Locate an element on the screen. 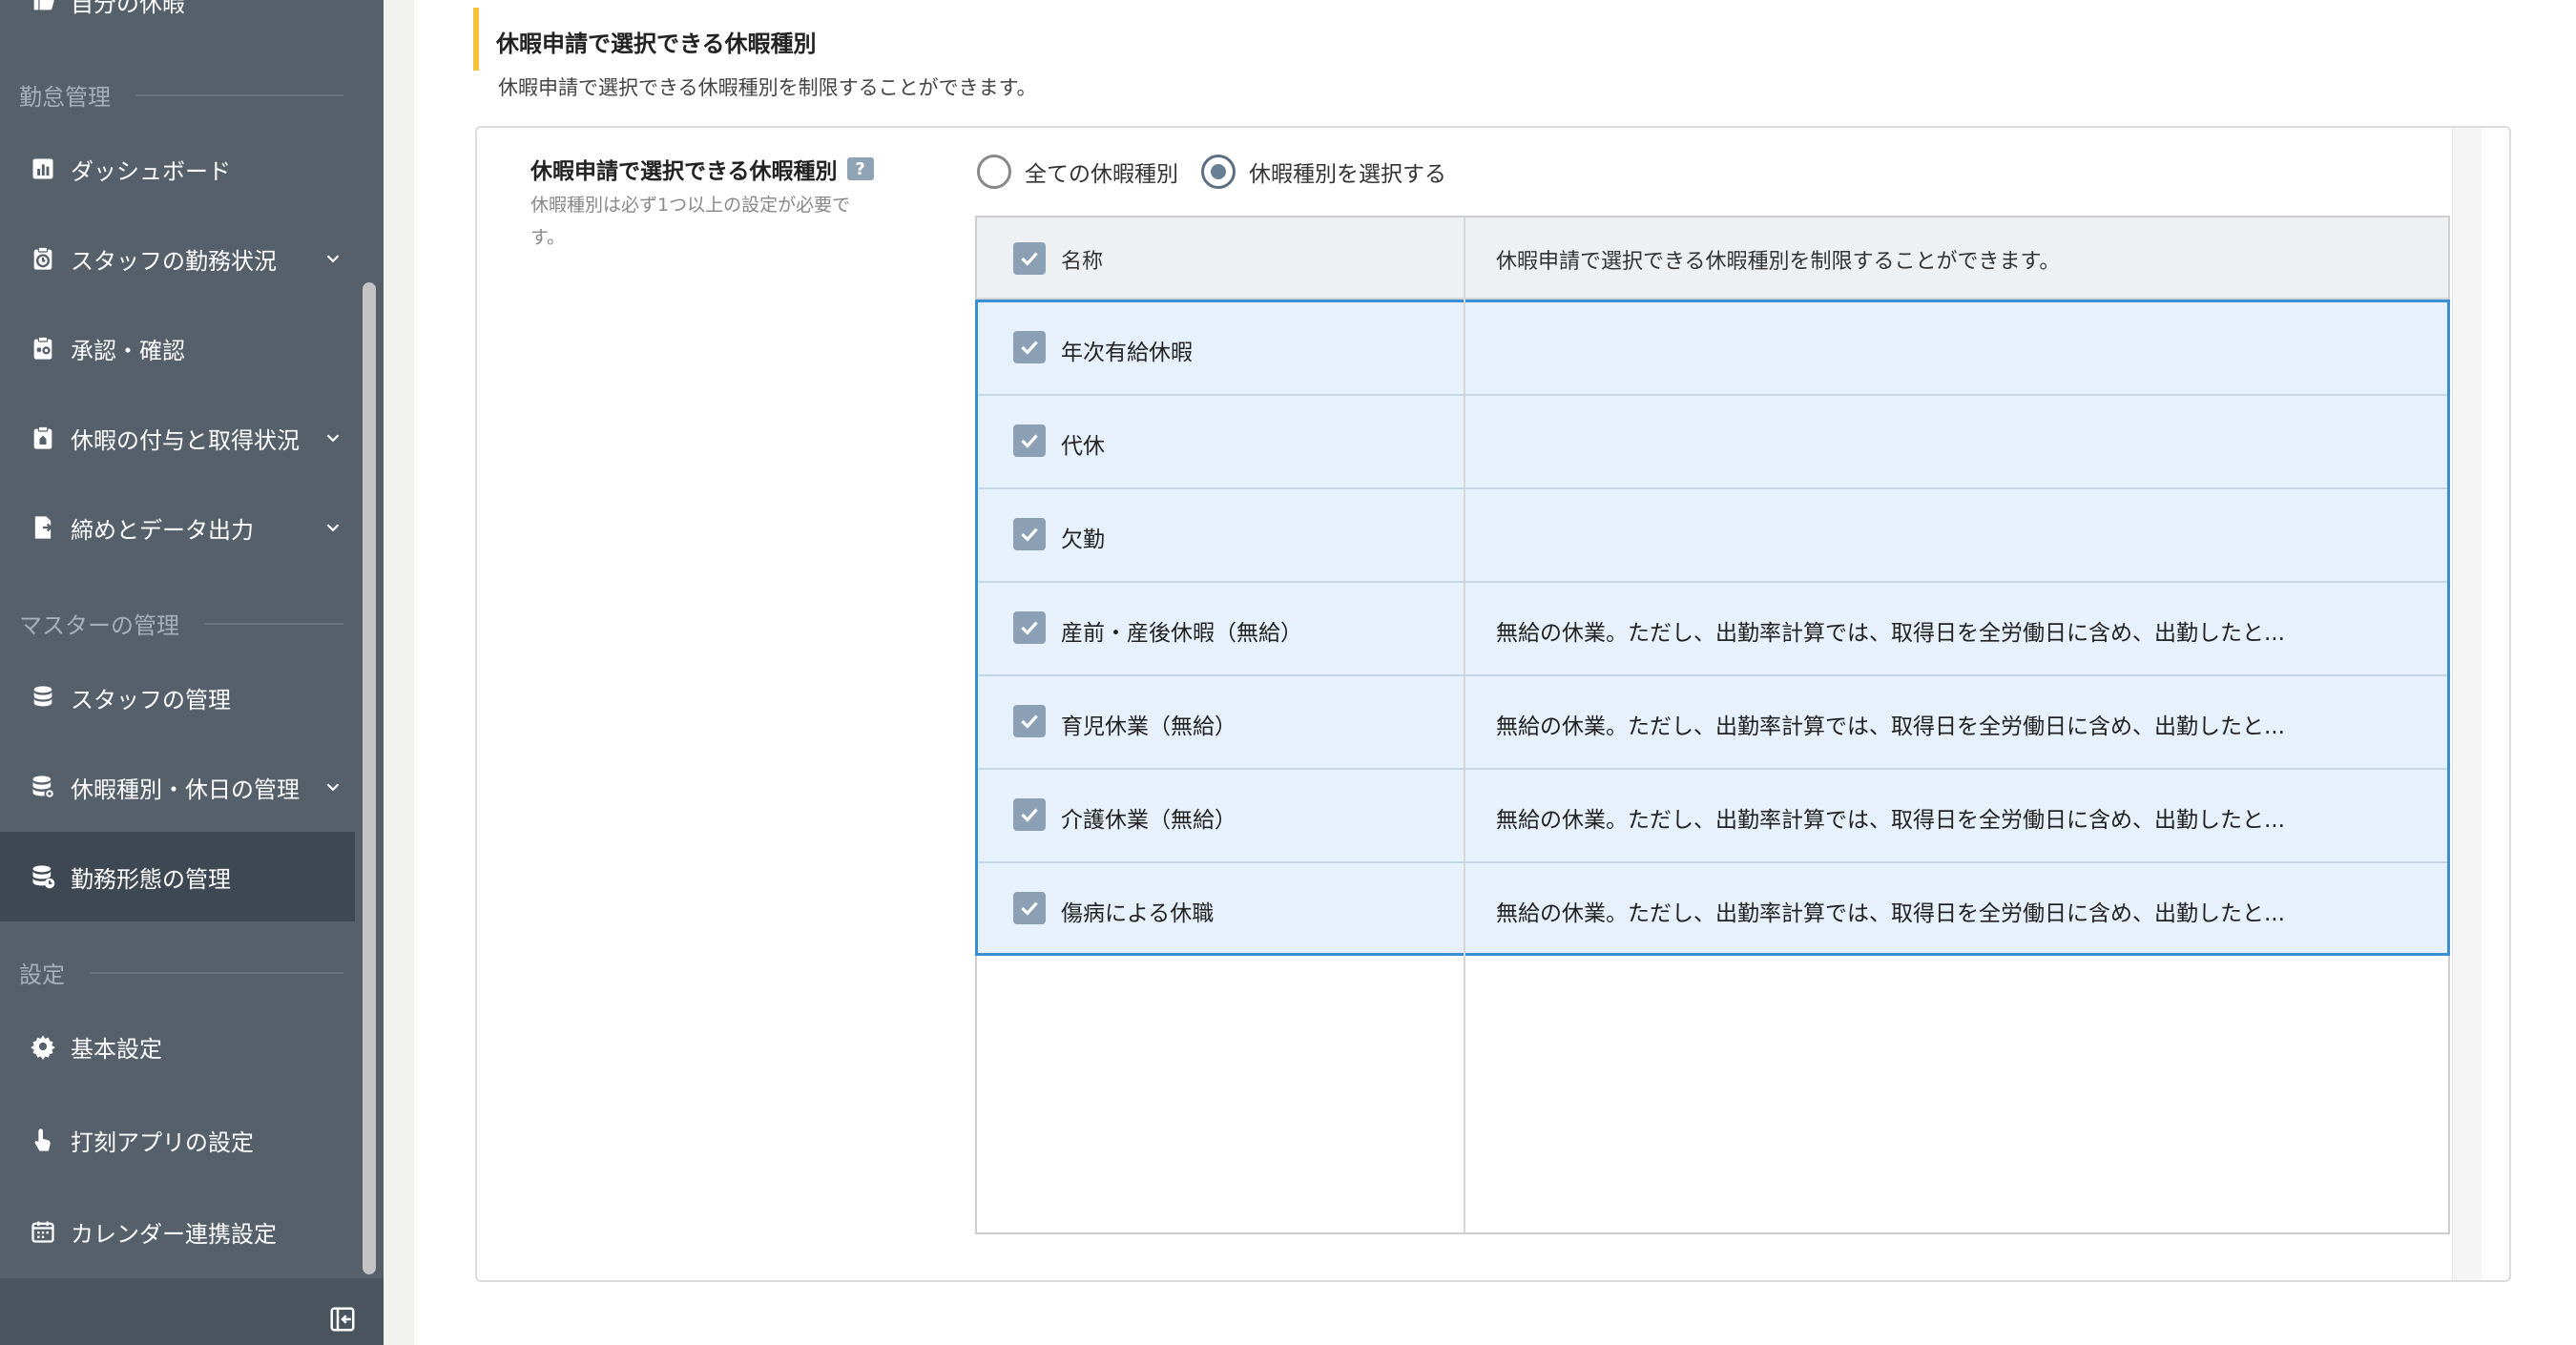 The width and height of the screenshot is (2576, 1345). sidebar-item-label: 基本設定 is located at coordinates (116, 1049).